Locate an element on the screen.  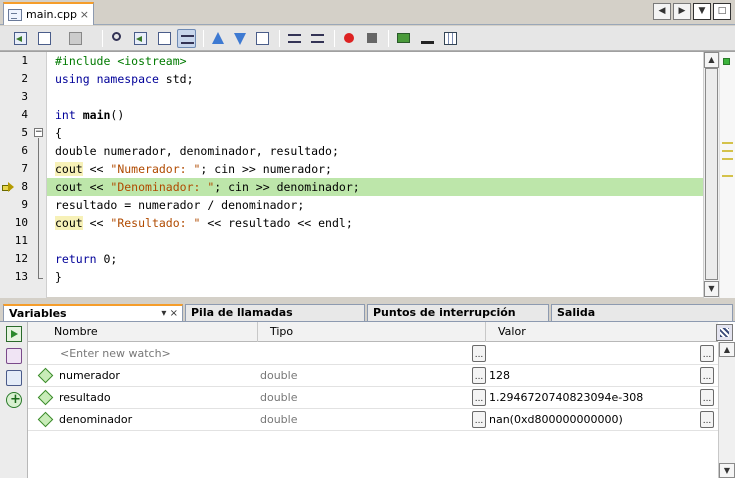
uncomment-button is located at coordinates (427, 38).